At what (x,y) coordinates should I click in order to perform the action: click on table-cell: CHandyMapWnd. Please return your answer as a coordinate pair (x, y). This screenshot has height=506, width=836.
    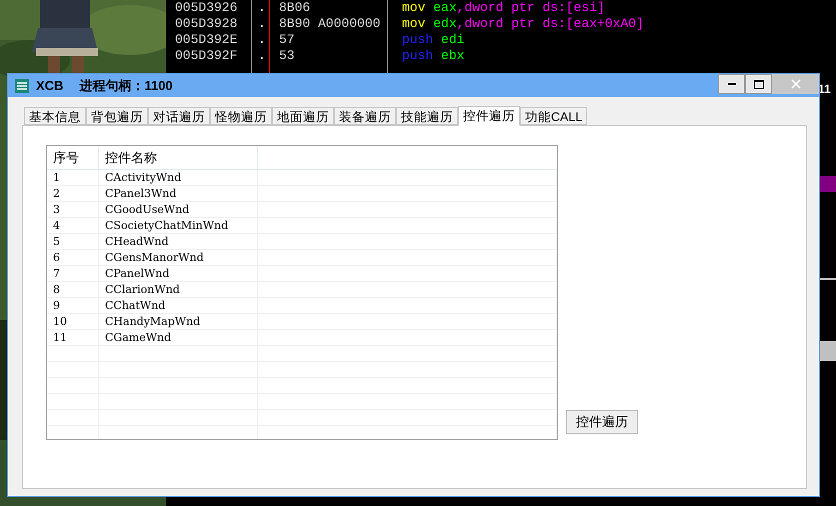
    Looking at the image, I should click on (152, 321).